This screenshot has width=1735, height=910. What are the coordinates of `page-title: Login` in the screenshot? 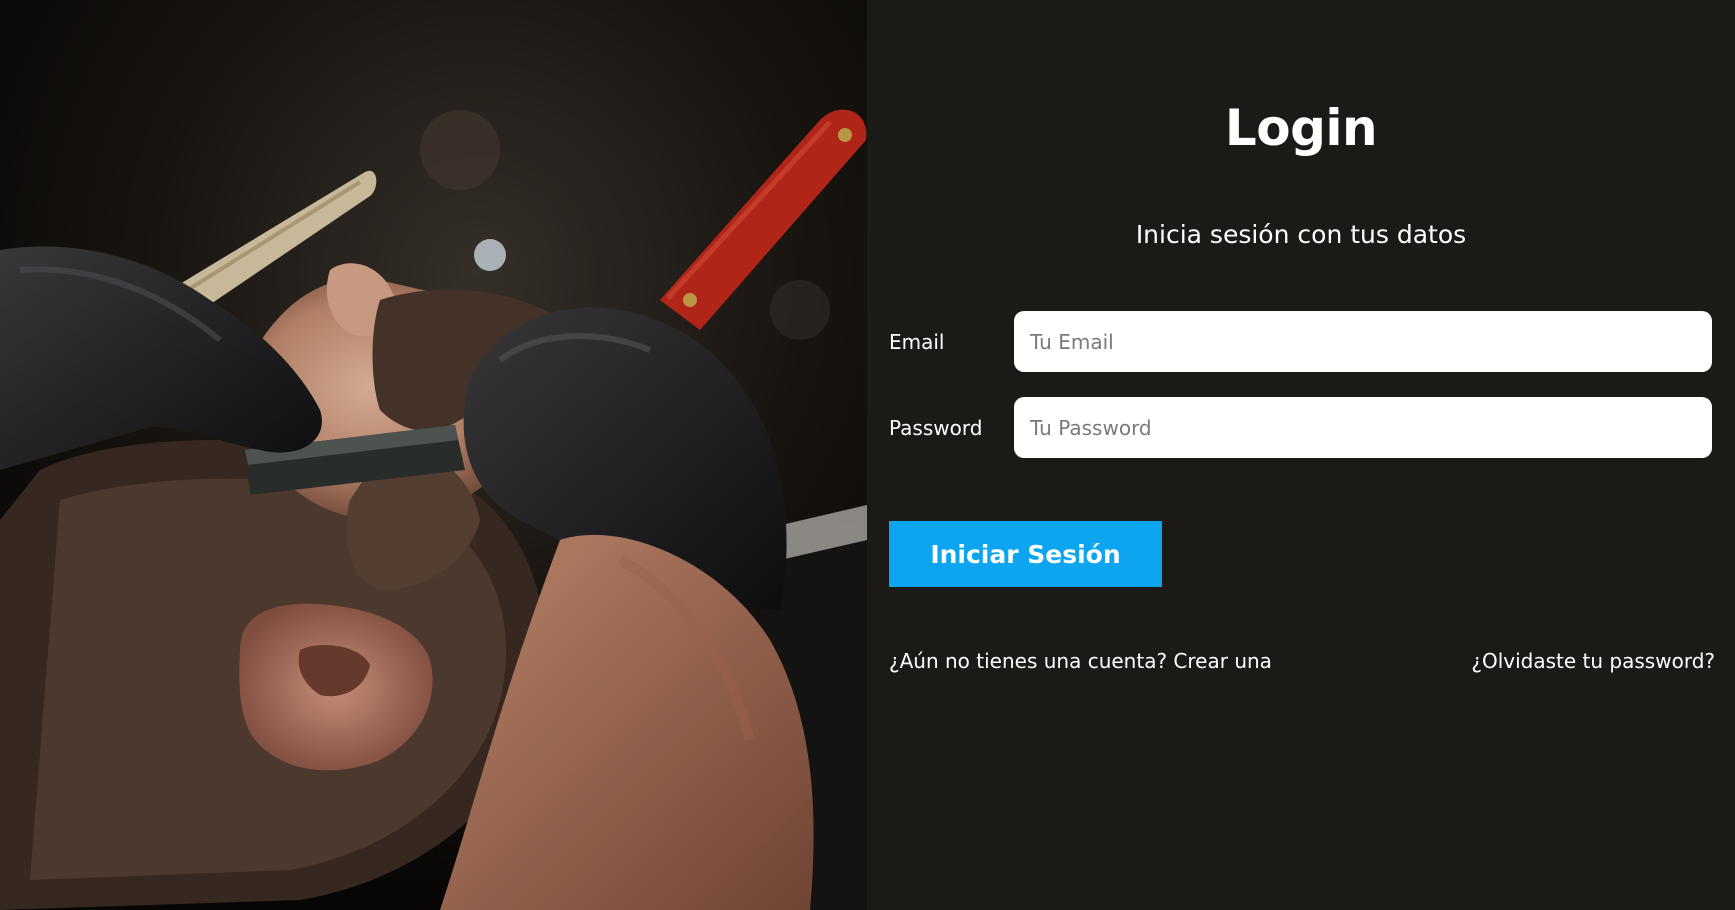 It's located at (1301, 128).